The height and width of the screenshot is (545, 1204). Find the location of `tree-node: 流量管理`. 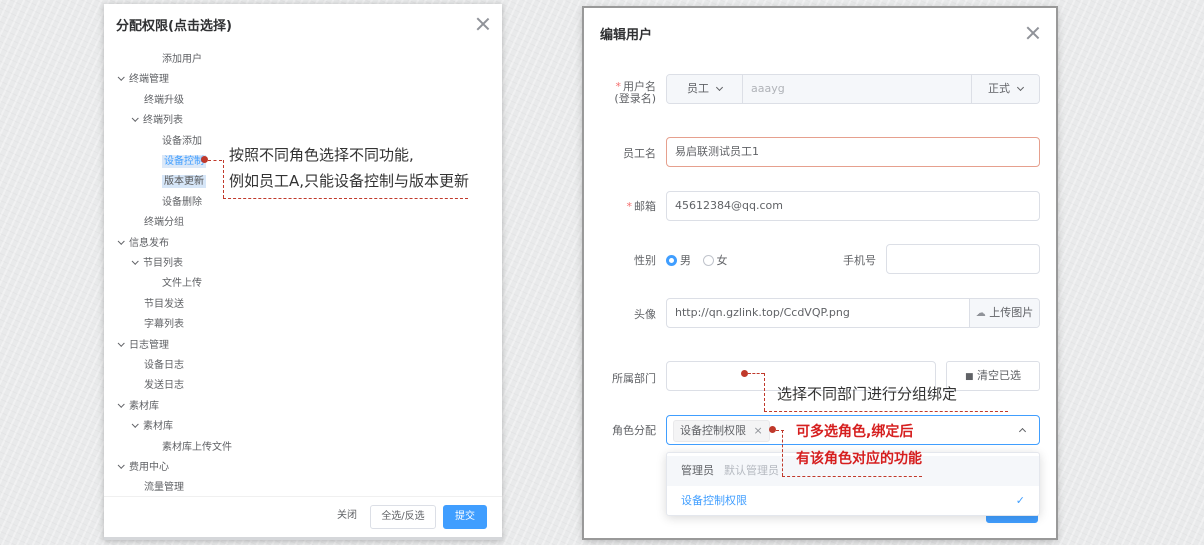

tree-node: 流量管理 is located at coordinates (164, 487).